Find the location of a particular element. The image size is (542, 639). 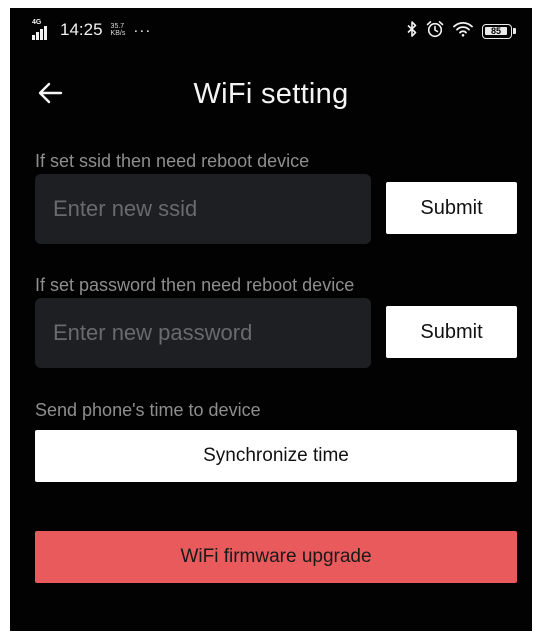

page-title: WiFi setting is located at coordinates (271, 94).